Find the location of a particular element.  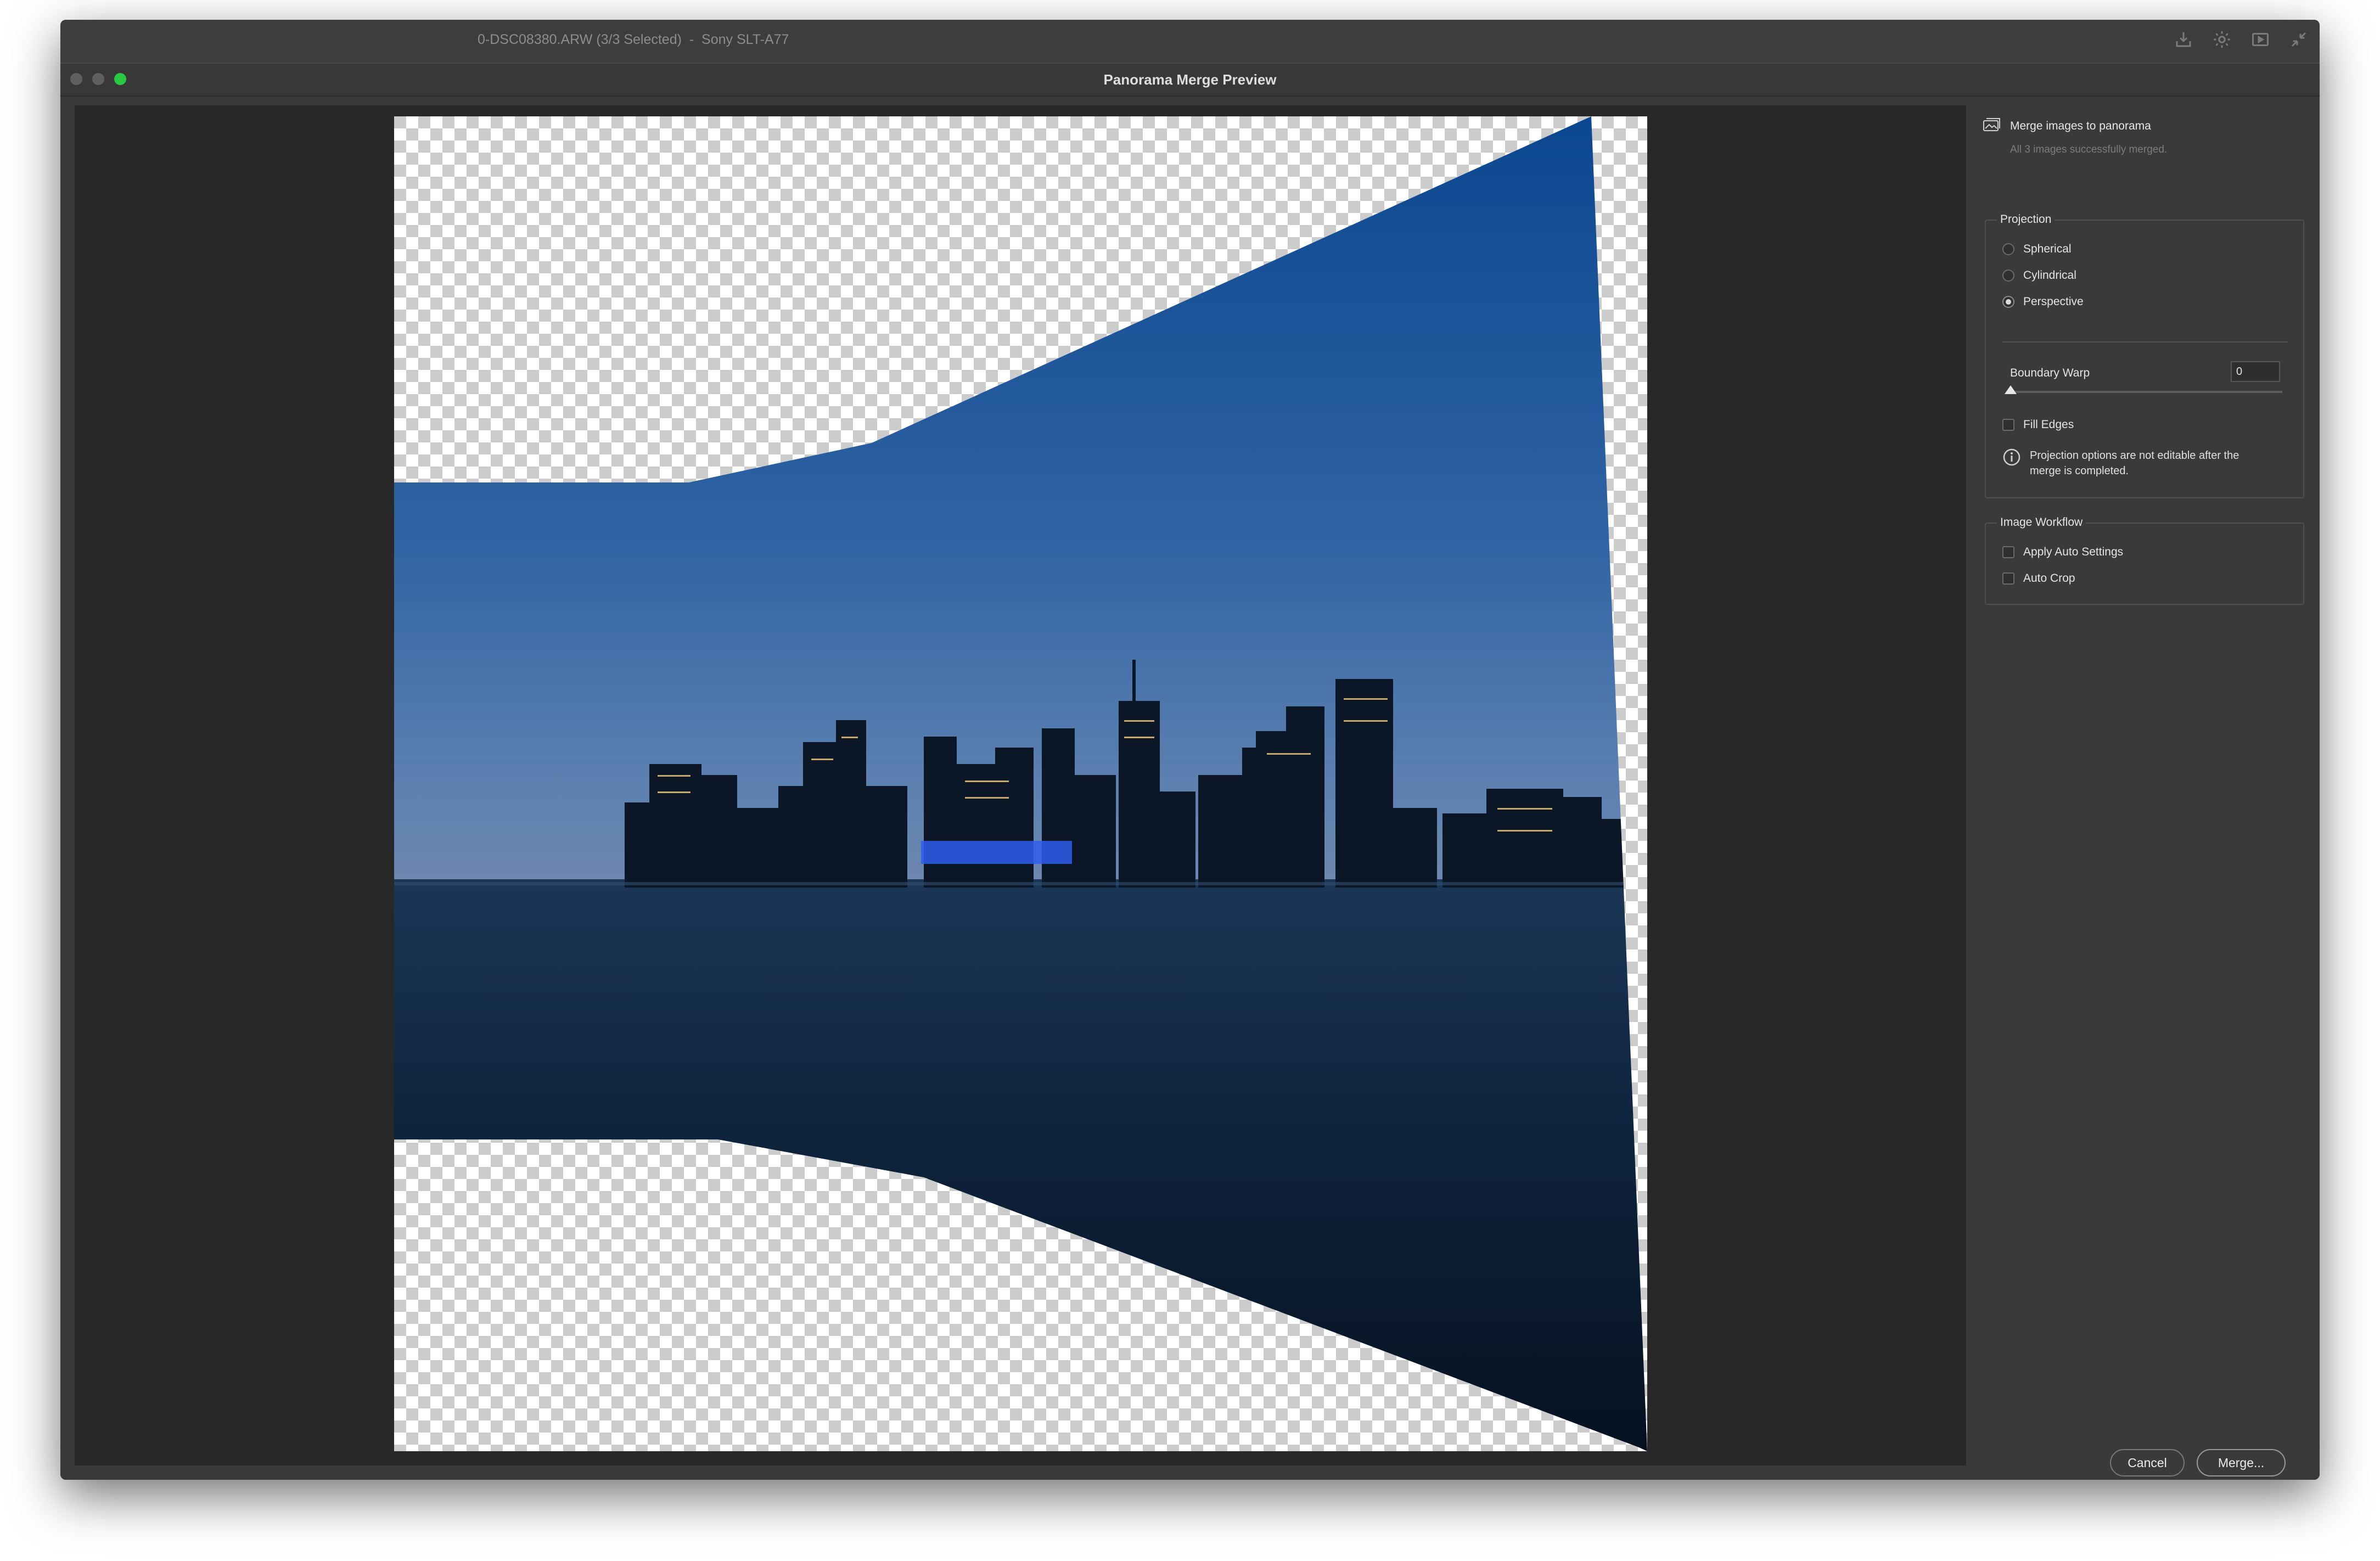

boundary-warp-input: 0 is located at coordinates (2255, 371).